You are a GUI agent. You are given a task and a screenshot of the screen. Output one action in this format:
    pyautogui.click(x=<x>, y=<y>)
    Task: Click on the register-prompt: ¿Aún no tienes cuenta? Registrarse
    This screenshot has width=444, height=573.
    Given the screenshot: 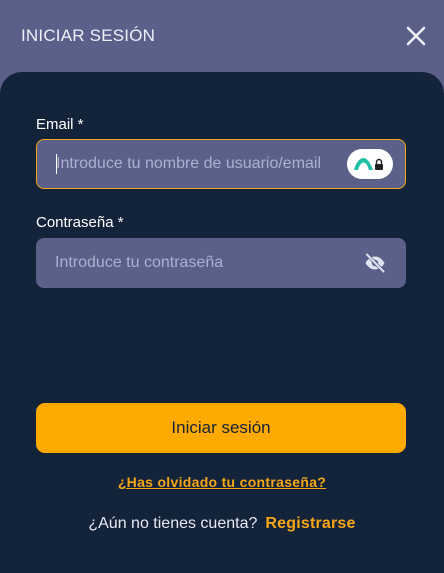 What is the action you would take?
    pyautogui.click(x=222, y=524)
    